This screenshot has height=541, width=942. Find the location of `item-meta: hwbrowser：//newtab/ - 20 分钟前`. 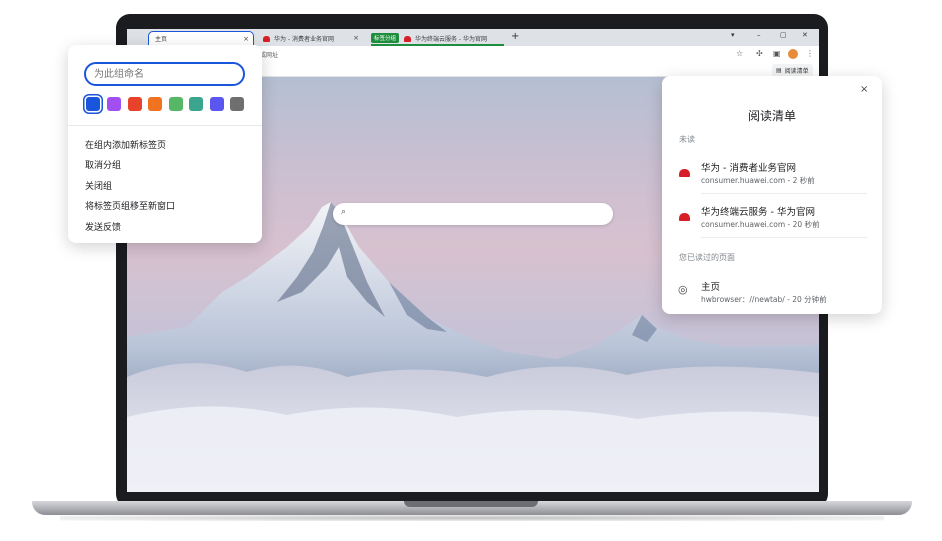

item-meta: hwbrowser：//newtab/ - 20 分钟前 is located at coordinates (764, 299).